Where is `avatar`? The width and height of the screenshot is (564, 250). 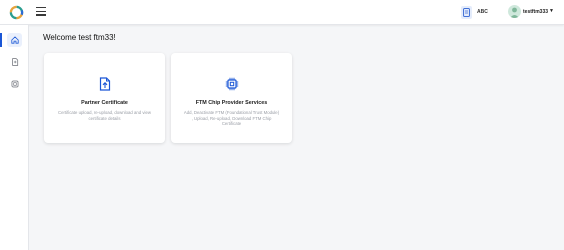 avatar is located at coordinates (514, 11).